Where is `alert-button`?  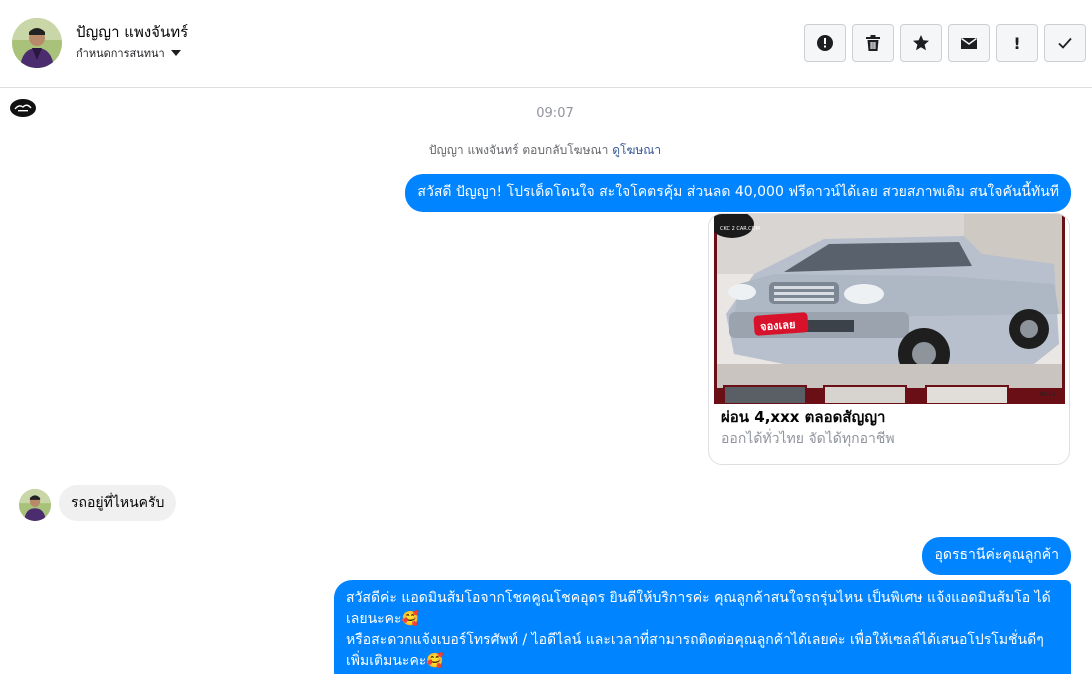 alert-button is located at coordinates (825, 43).